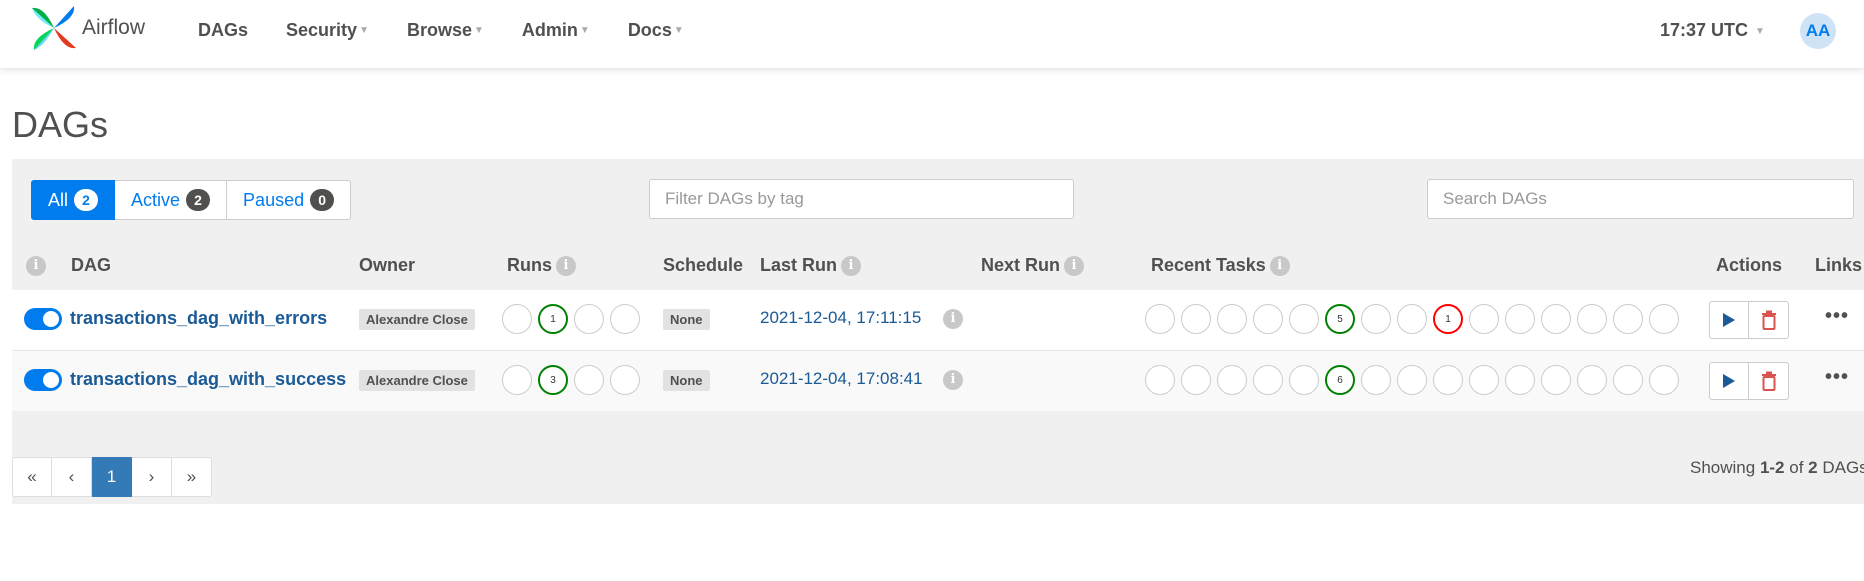  Describe the element at coordinates (1725, 467) in the screenshot. I see `showing-prefix: Showing` at that location.